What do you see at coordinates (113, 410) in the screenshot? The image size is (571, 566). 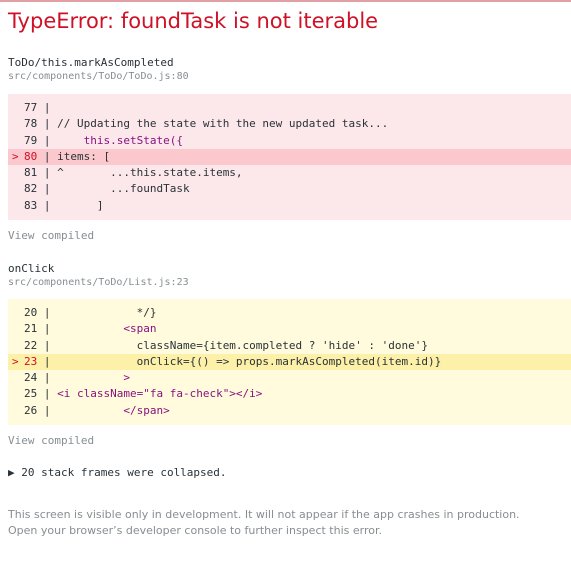 I see `code-text: </span>` at bounding box center [113, 410].